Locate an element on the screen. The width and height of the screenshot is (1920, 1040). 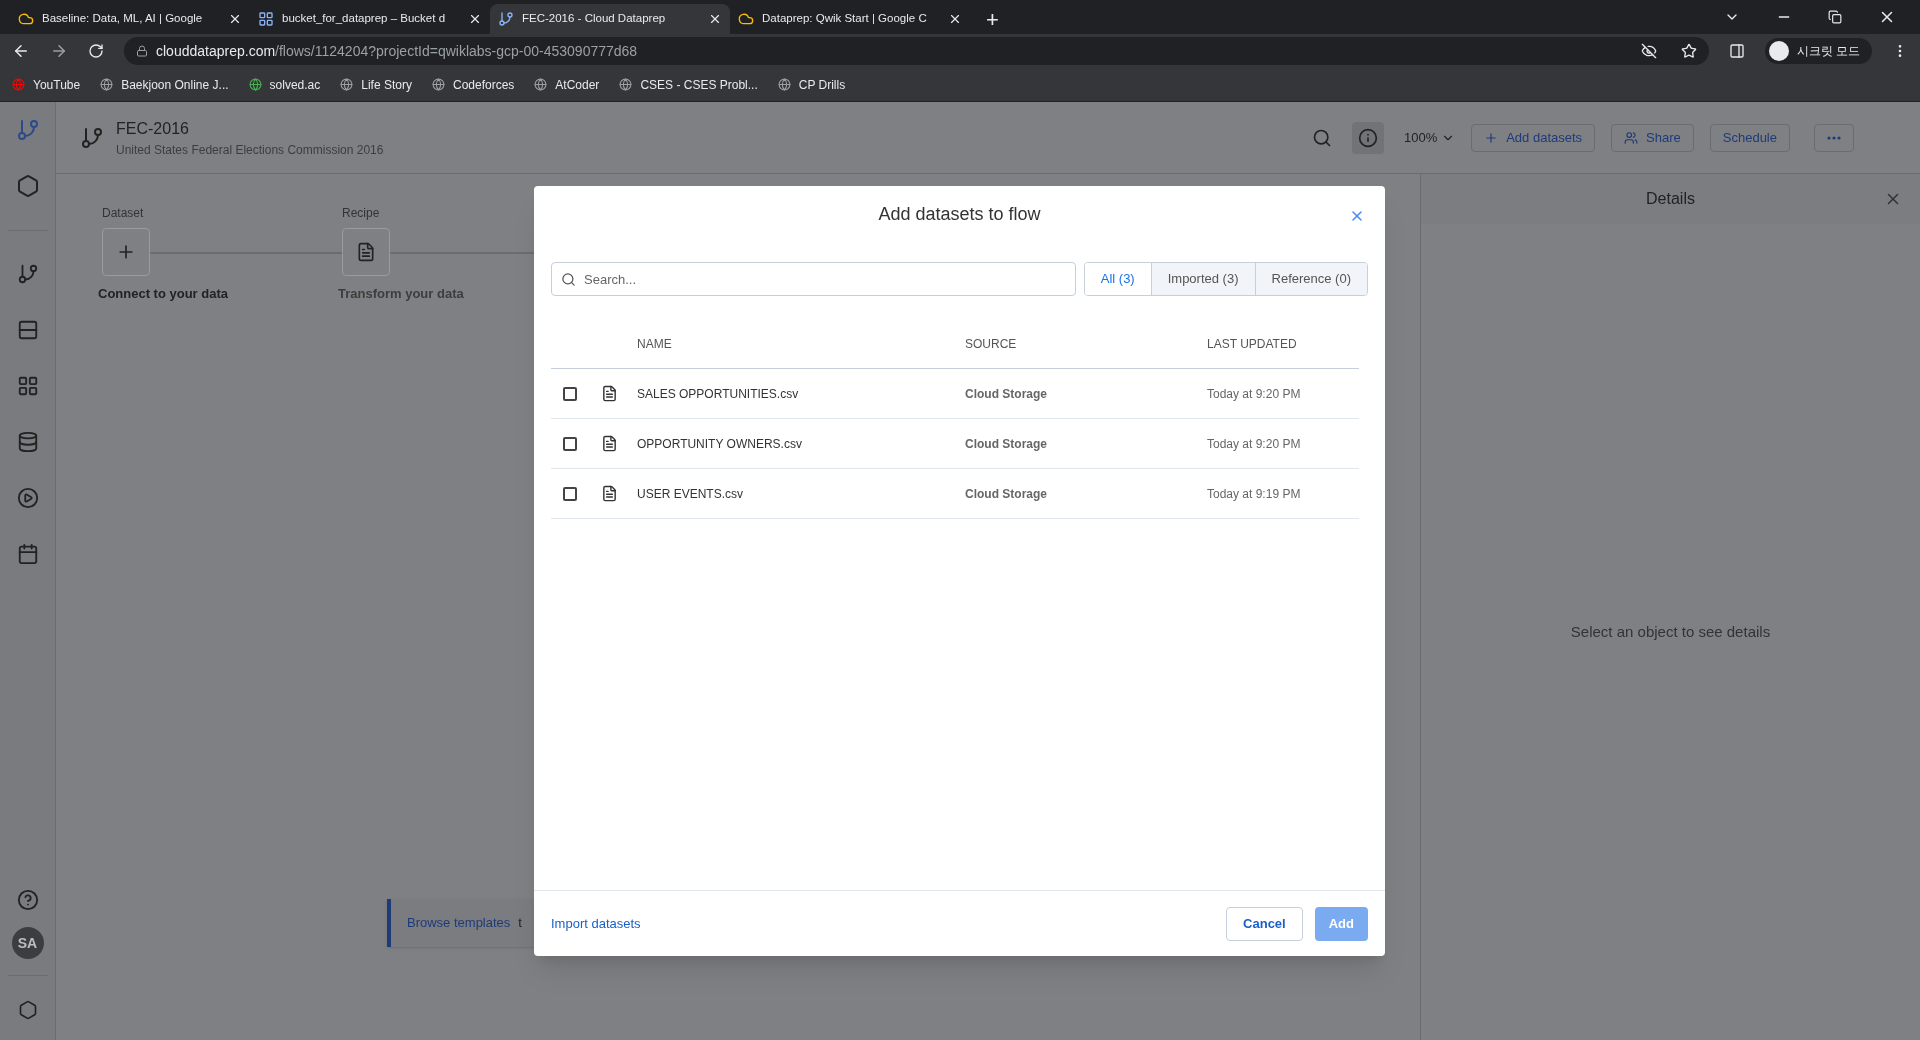
reload-icon is located at coordinates (96, 51).